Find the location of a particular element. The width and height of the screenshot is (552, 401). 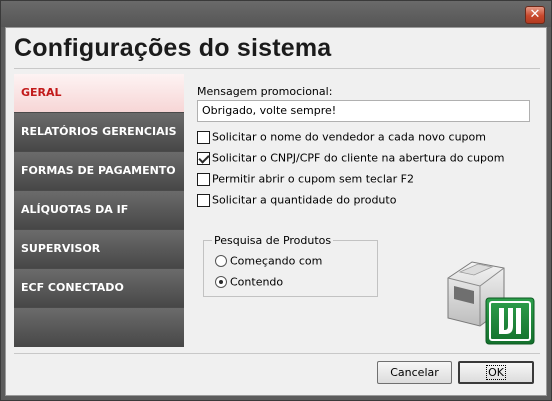

sidebar-item-aliquotas-da-if: ALÍQUOTAS DA IF is located at coordinates (99, 210).